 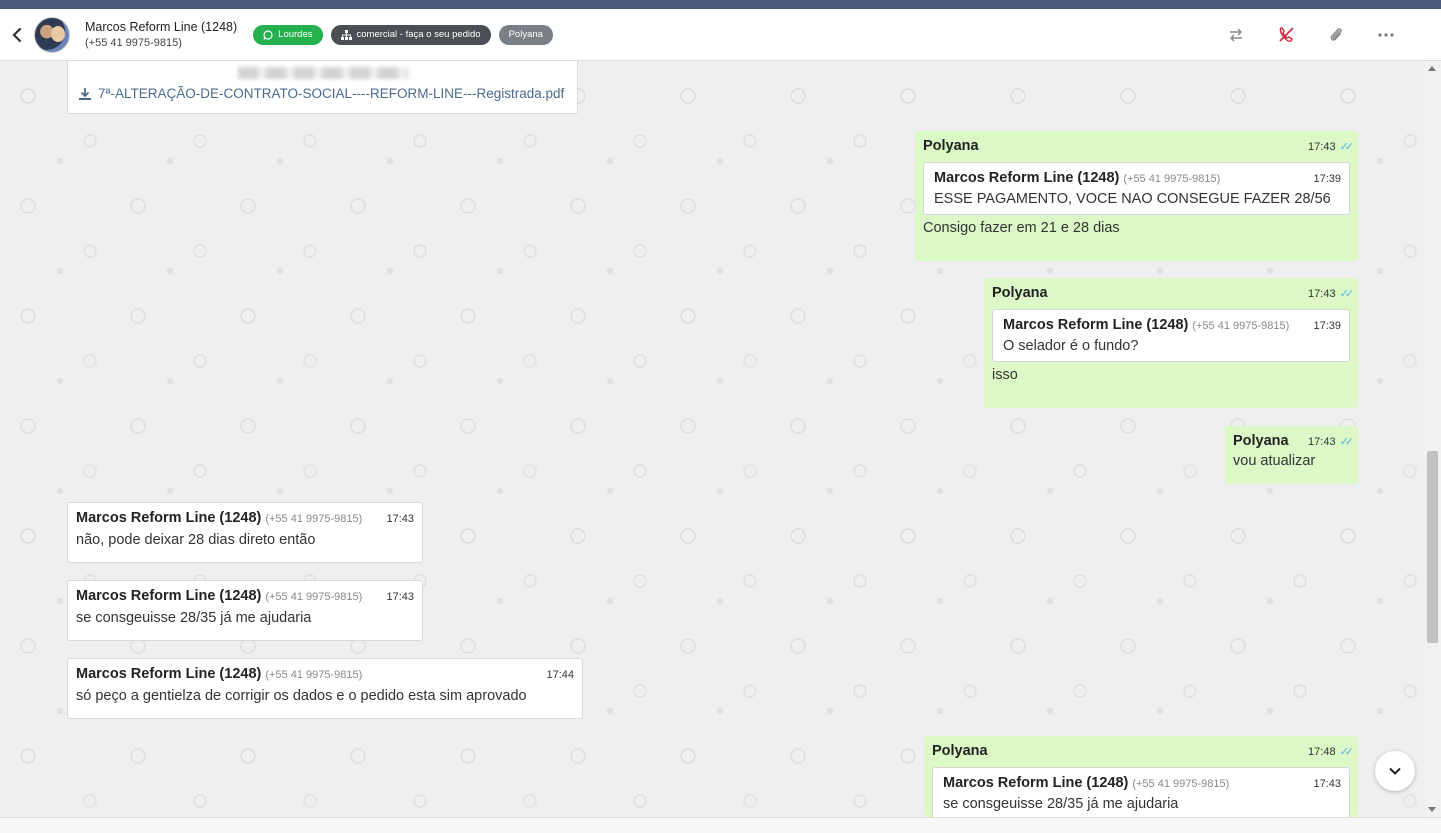 I want to click on message-text: vou atualizar, so click(x=1274, y=461).